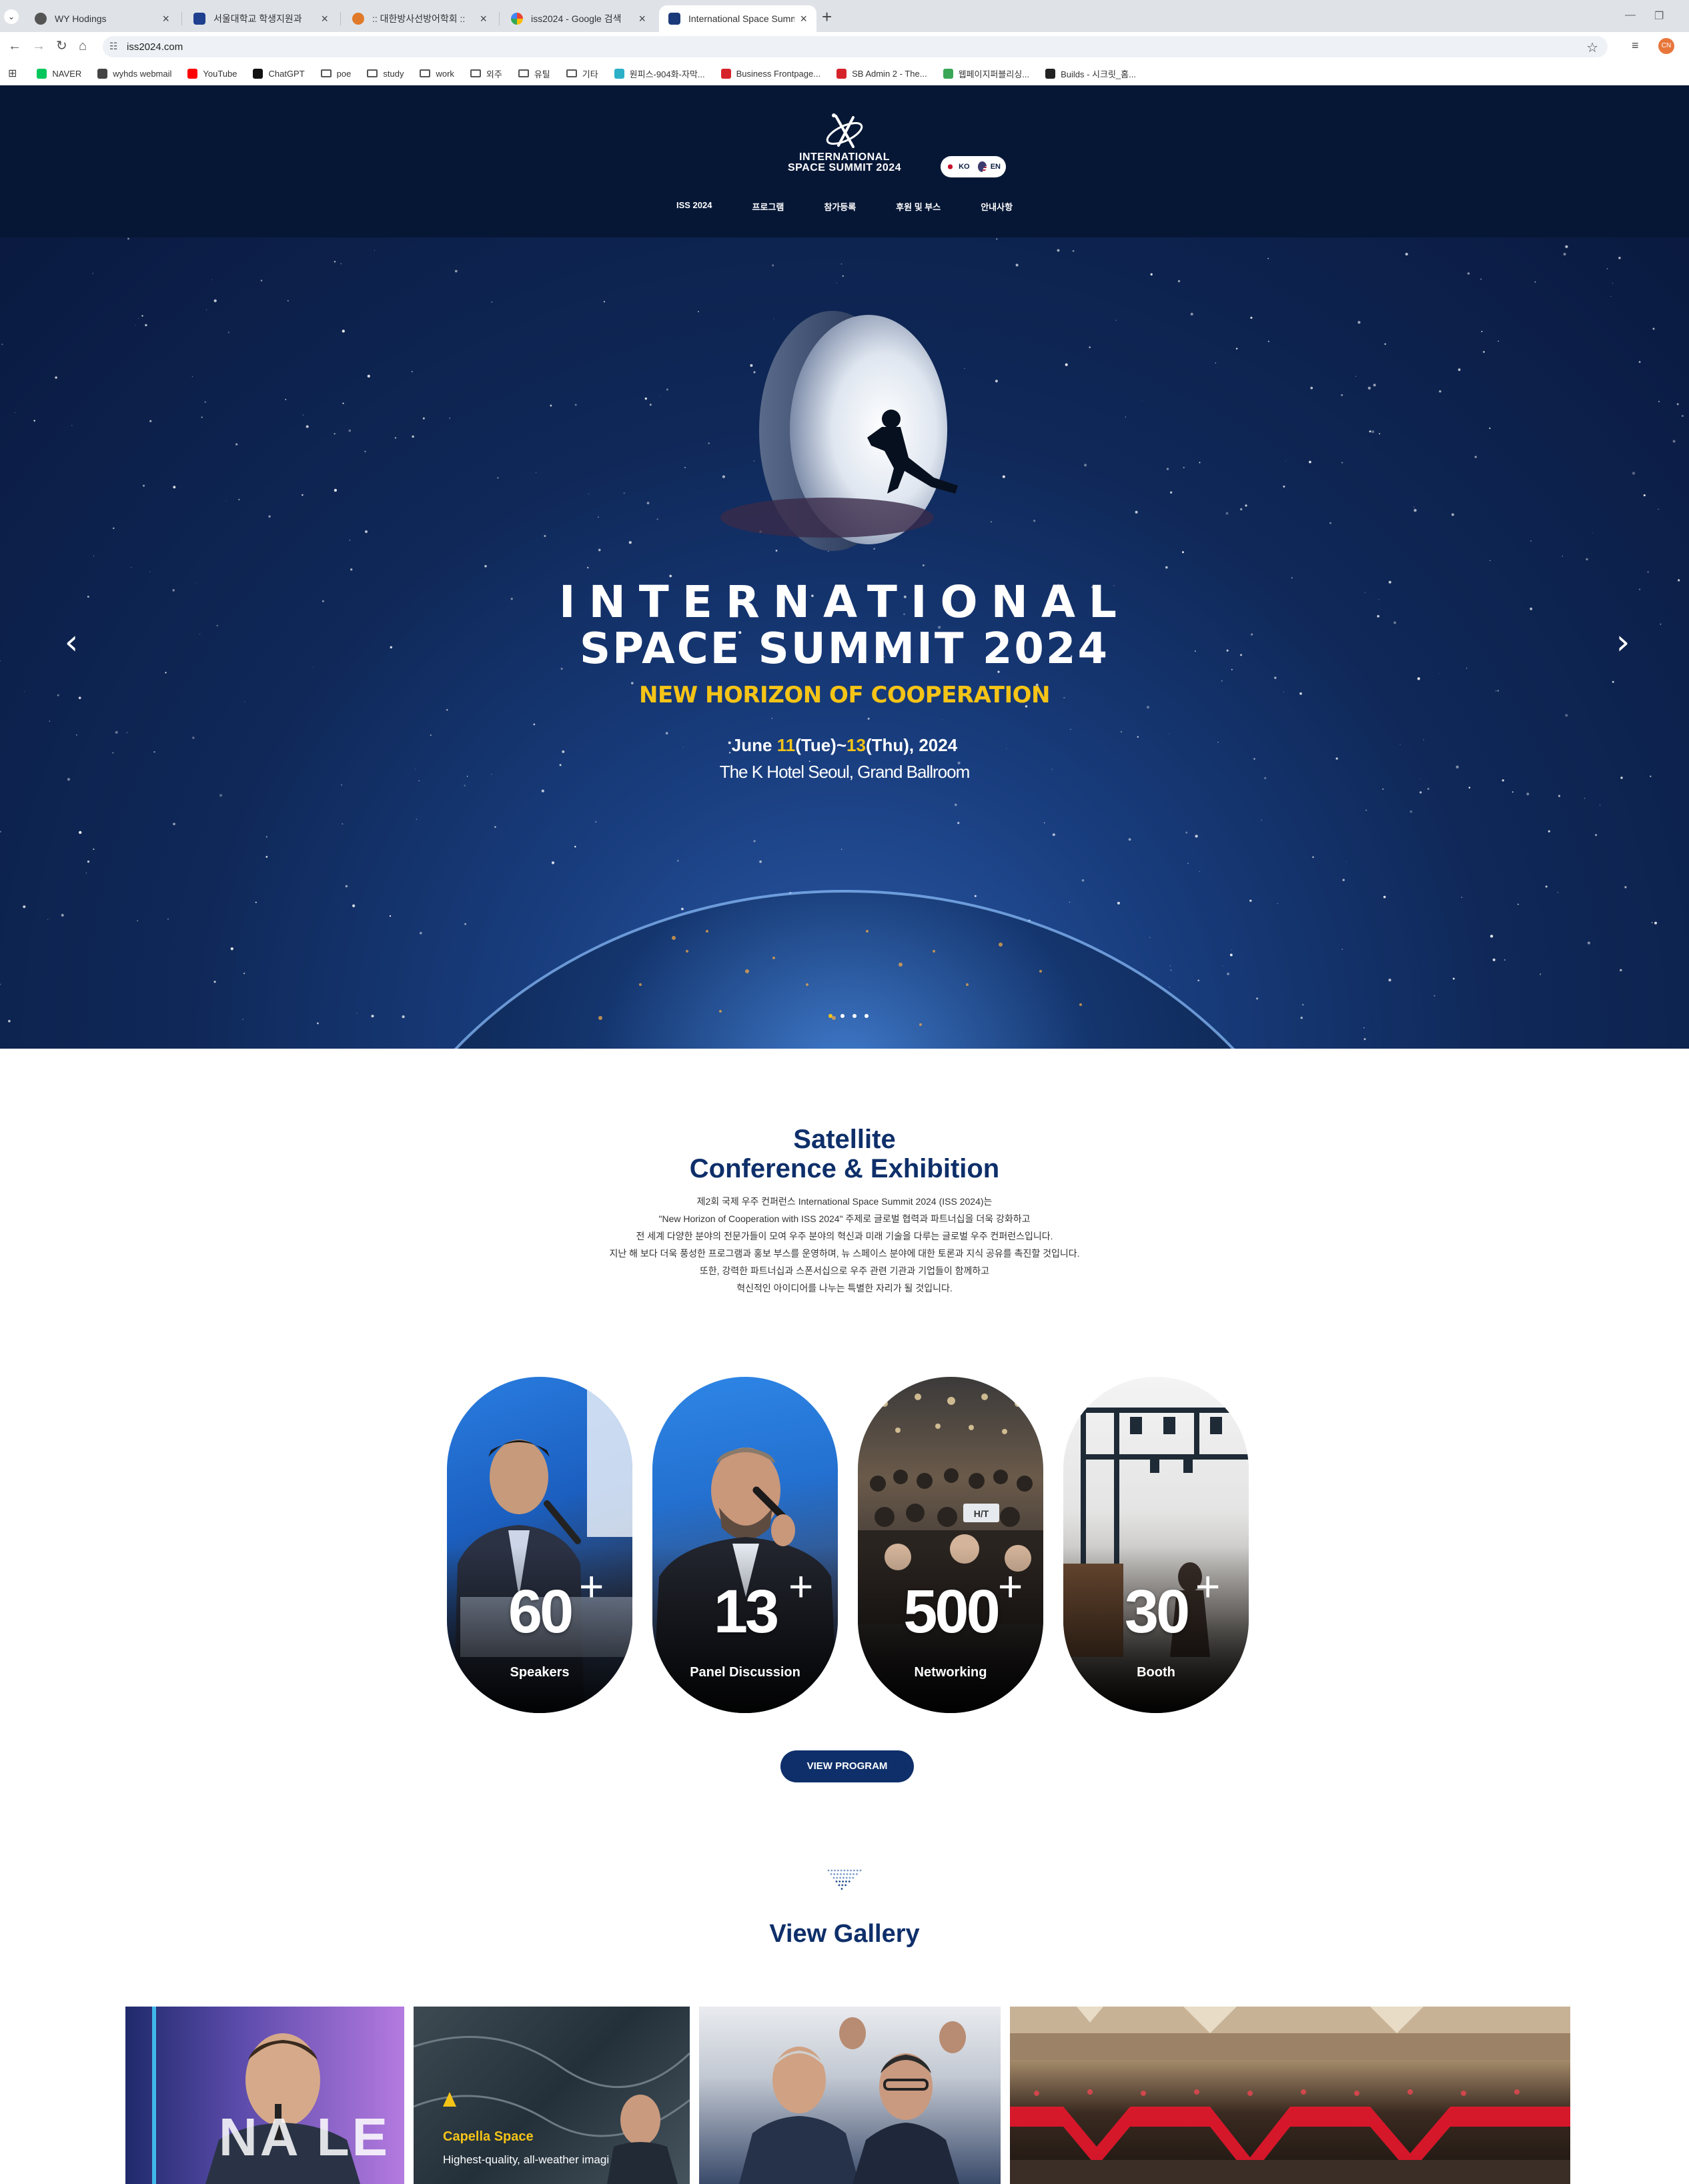  I want to click on logo-text-line1: INTERNATIONAL, so click(844, 157).